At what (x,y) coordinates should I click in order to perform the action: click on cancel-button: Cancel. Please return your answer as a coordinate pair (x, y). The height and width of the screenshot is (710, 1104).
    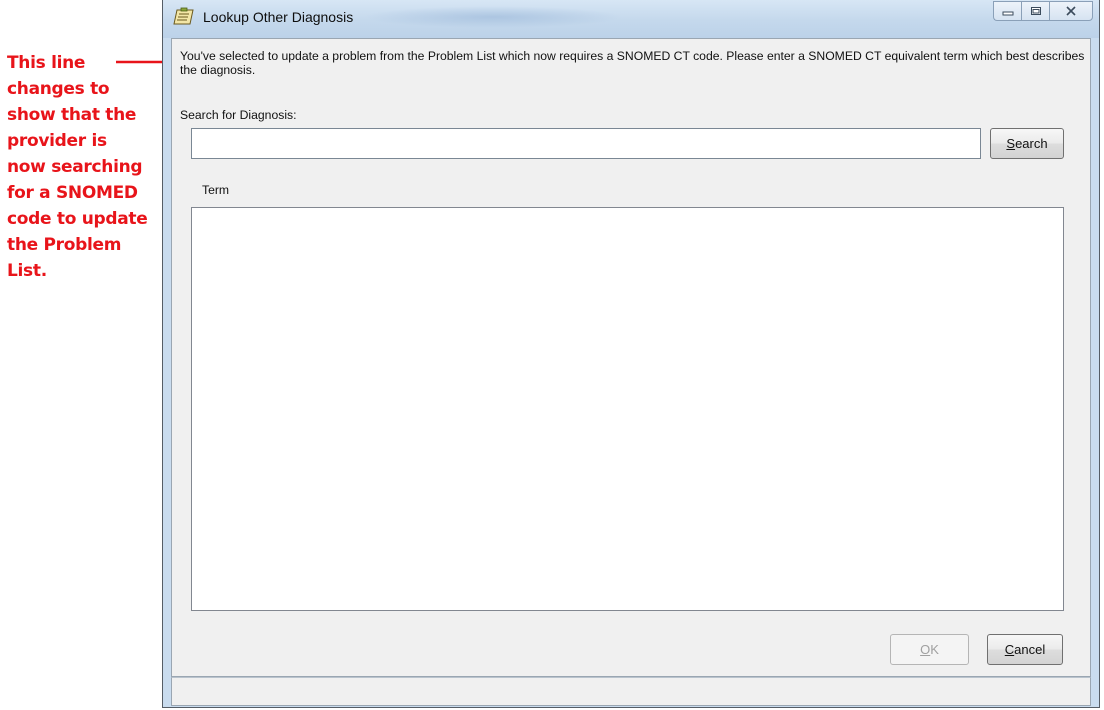
    Looking at the image, I should click on (1025, 649).